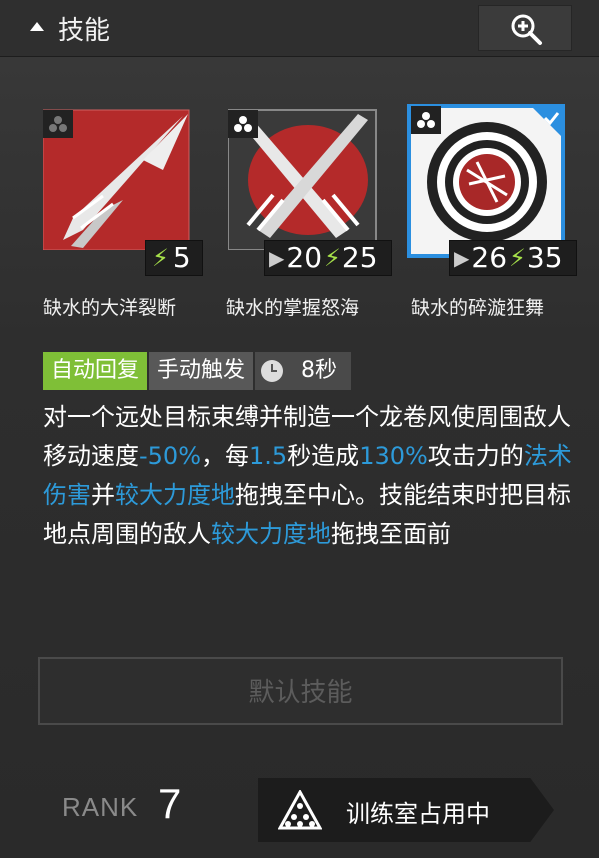 This screenshot has width=599, height=858. I want to click on default-skill-button: 默认技能, so click(300, 691).